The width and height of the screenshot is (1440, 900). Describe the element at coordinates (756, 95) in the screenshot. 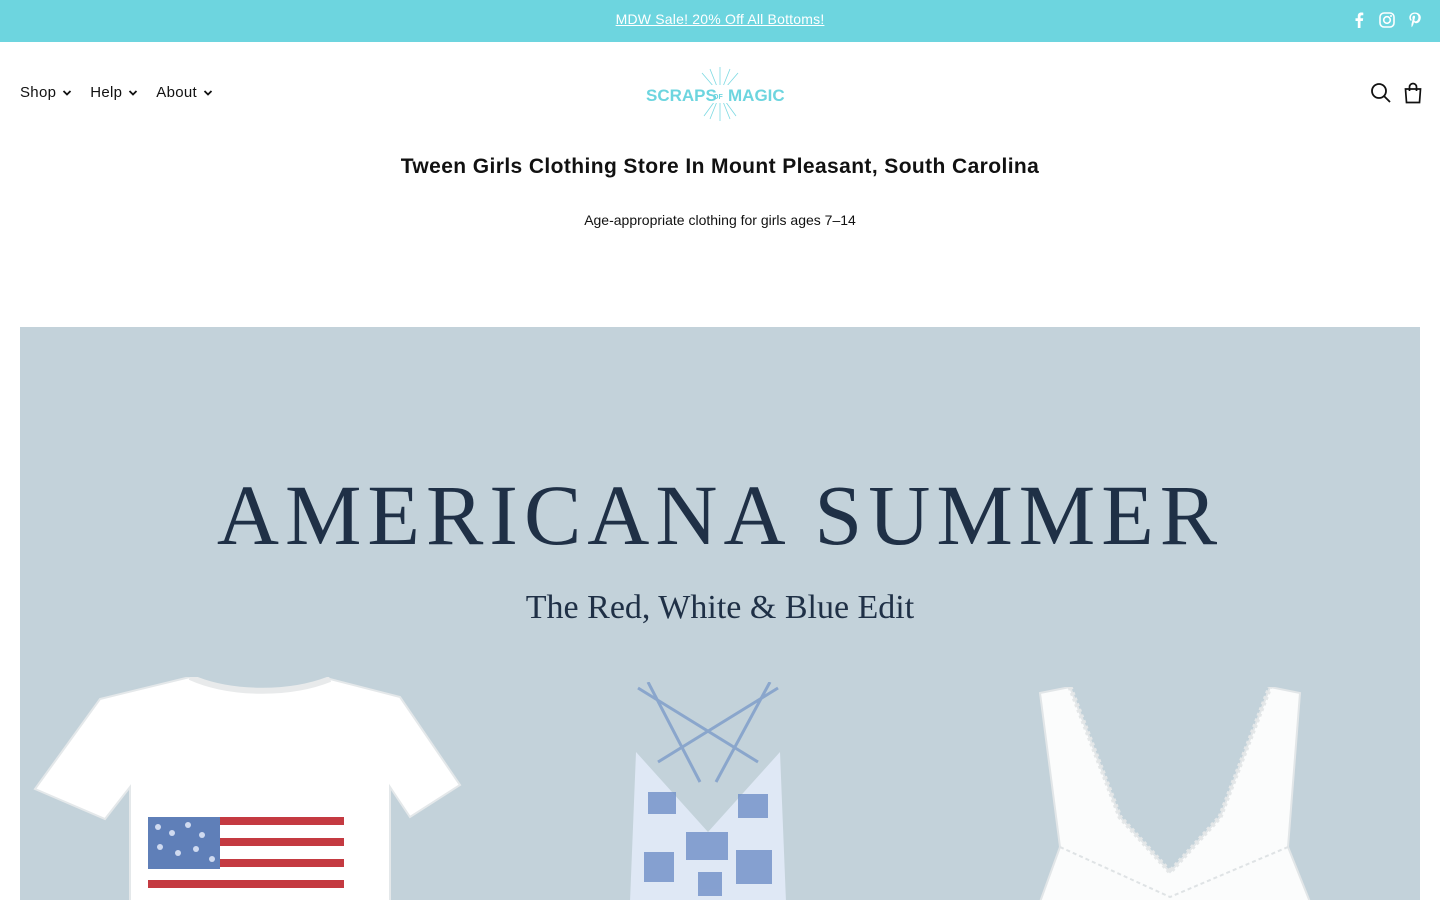

I see `logo-text-2: MAGIC` at that location.